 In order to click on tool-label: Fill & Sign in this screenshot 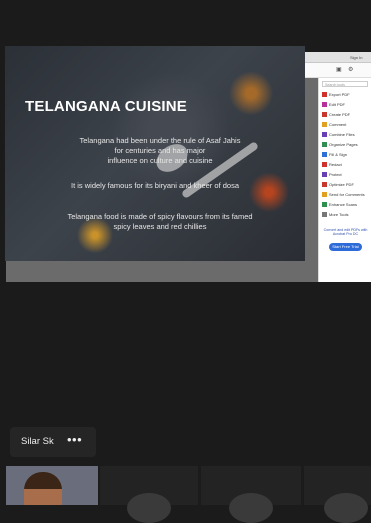, I will do `click(338, 154)`.